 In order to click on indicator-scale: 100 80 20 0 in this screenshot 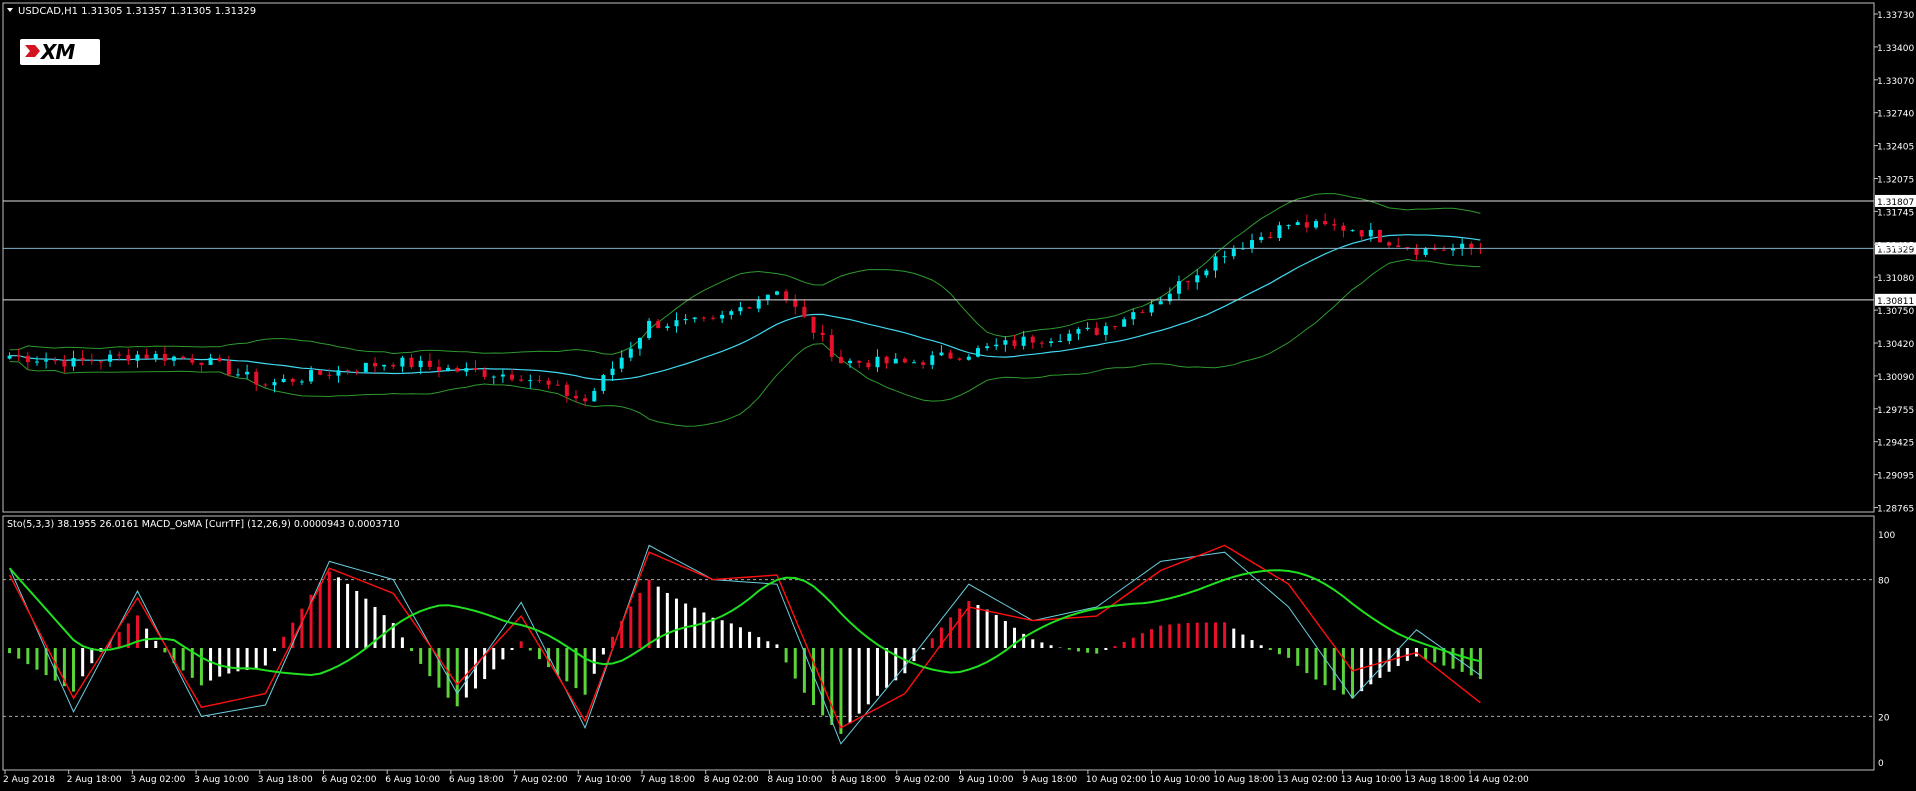, I will do `click(1886, 650)`.